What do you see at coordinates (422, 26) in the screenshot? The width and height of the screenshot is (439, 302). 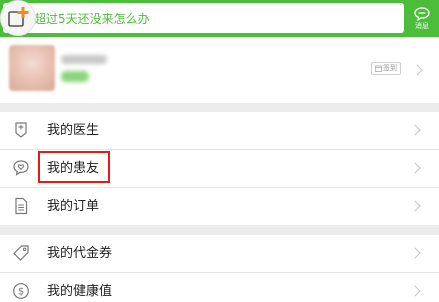 I see `chat-label: 消息` at bounding box center [422, 26].